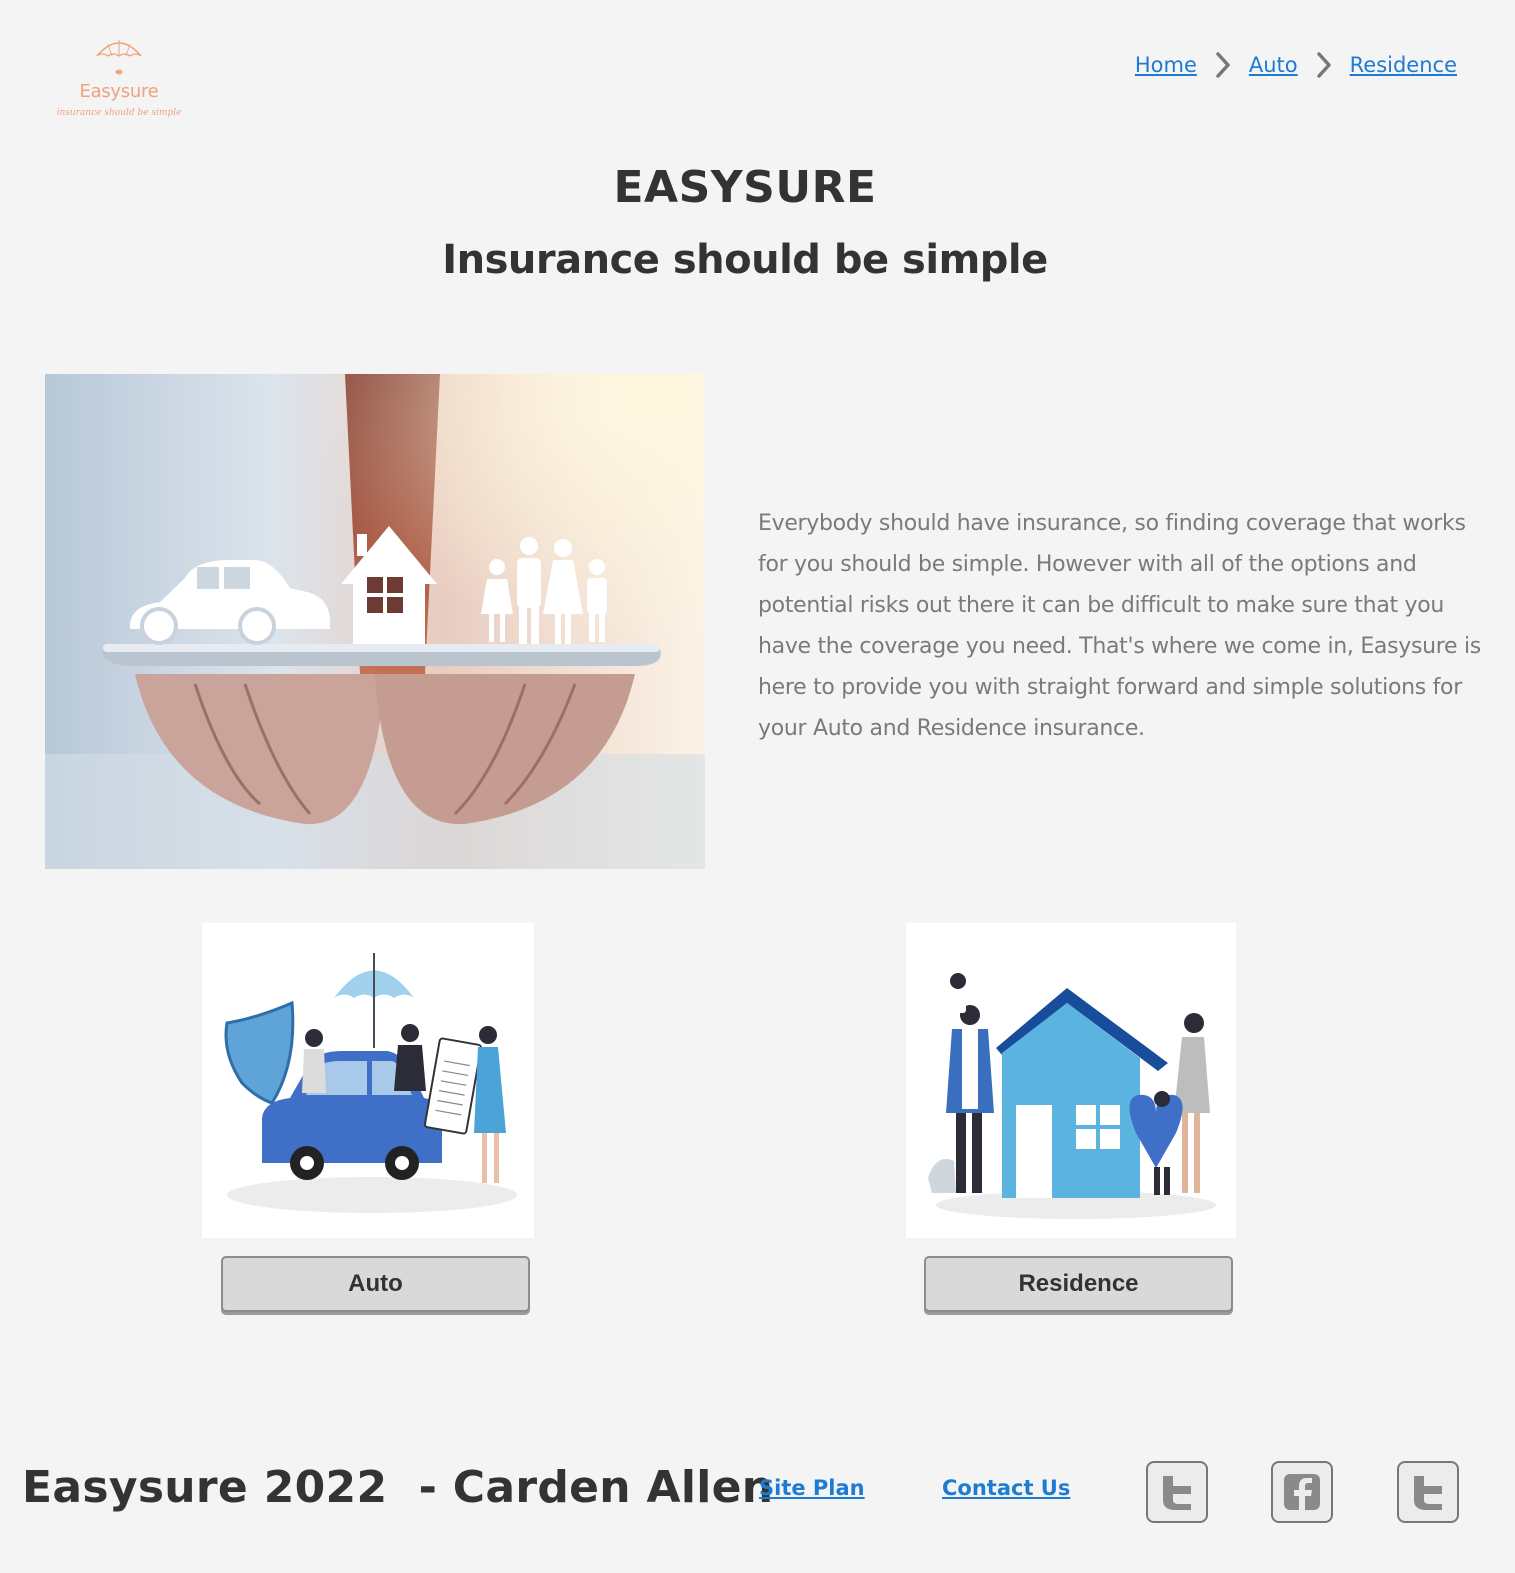 This screenshot has width=1515, height=1573. I want to click on hero-image, so click(375, 621).